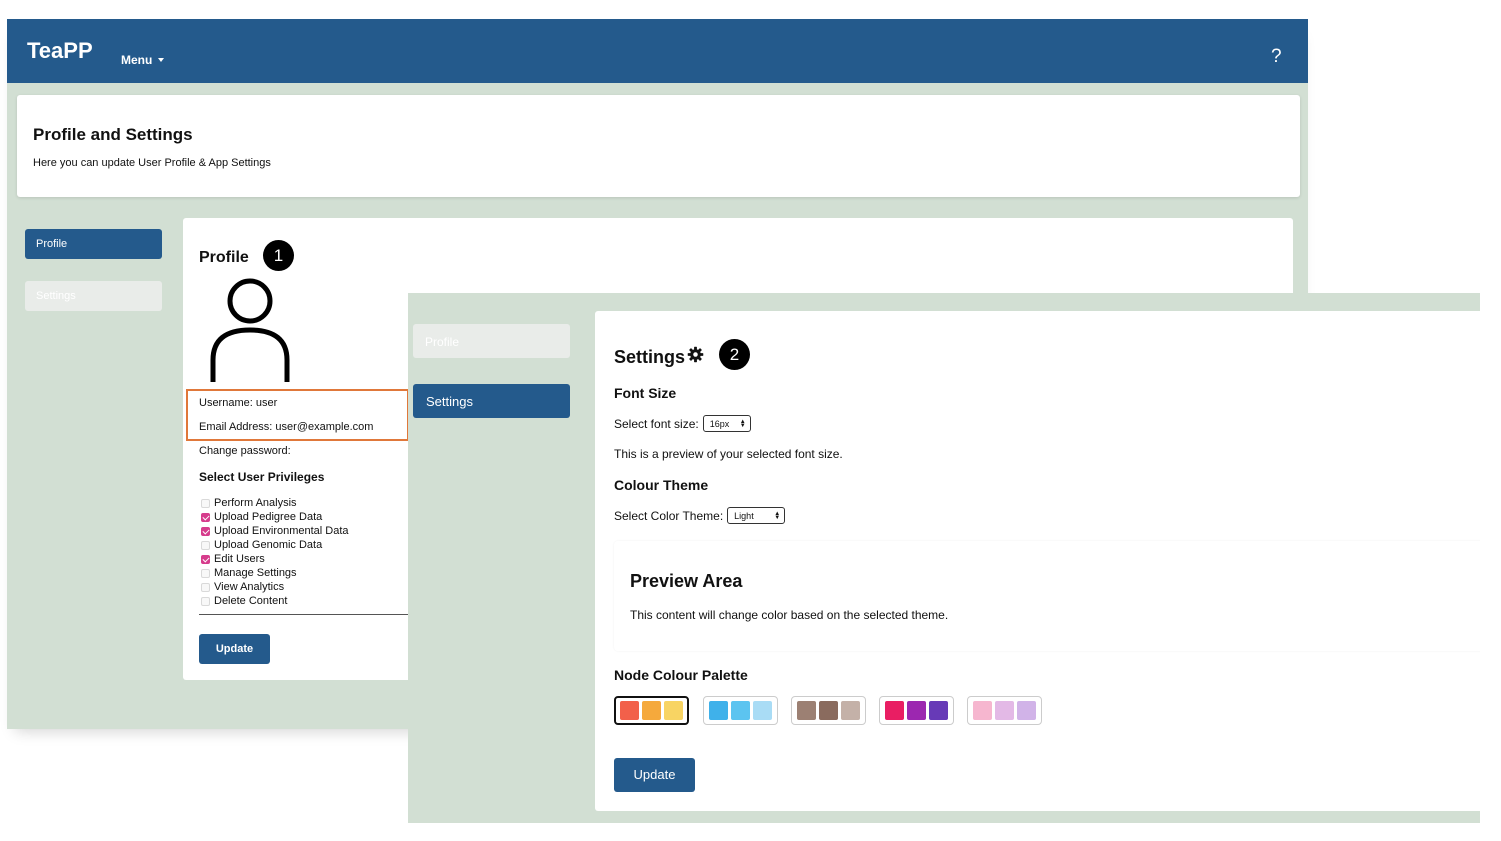 This screenshot has width=1501, height=841. Describe the element at coordinates (1276, 57) in the screenshot. I see `help-button: ?` at that location.